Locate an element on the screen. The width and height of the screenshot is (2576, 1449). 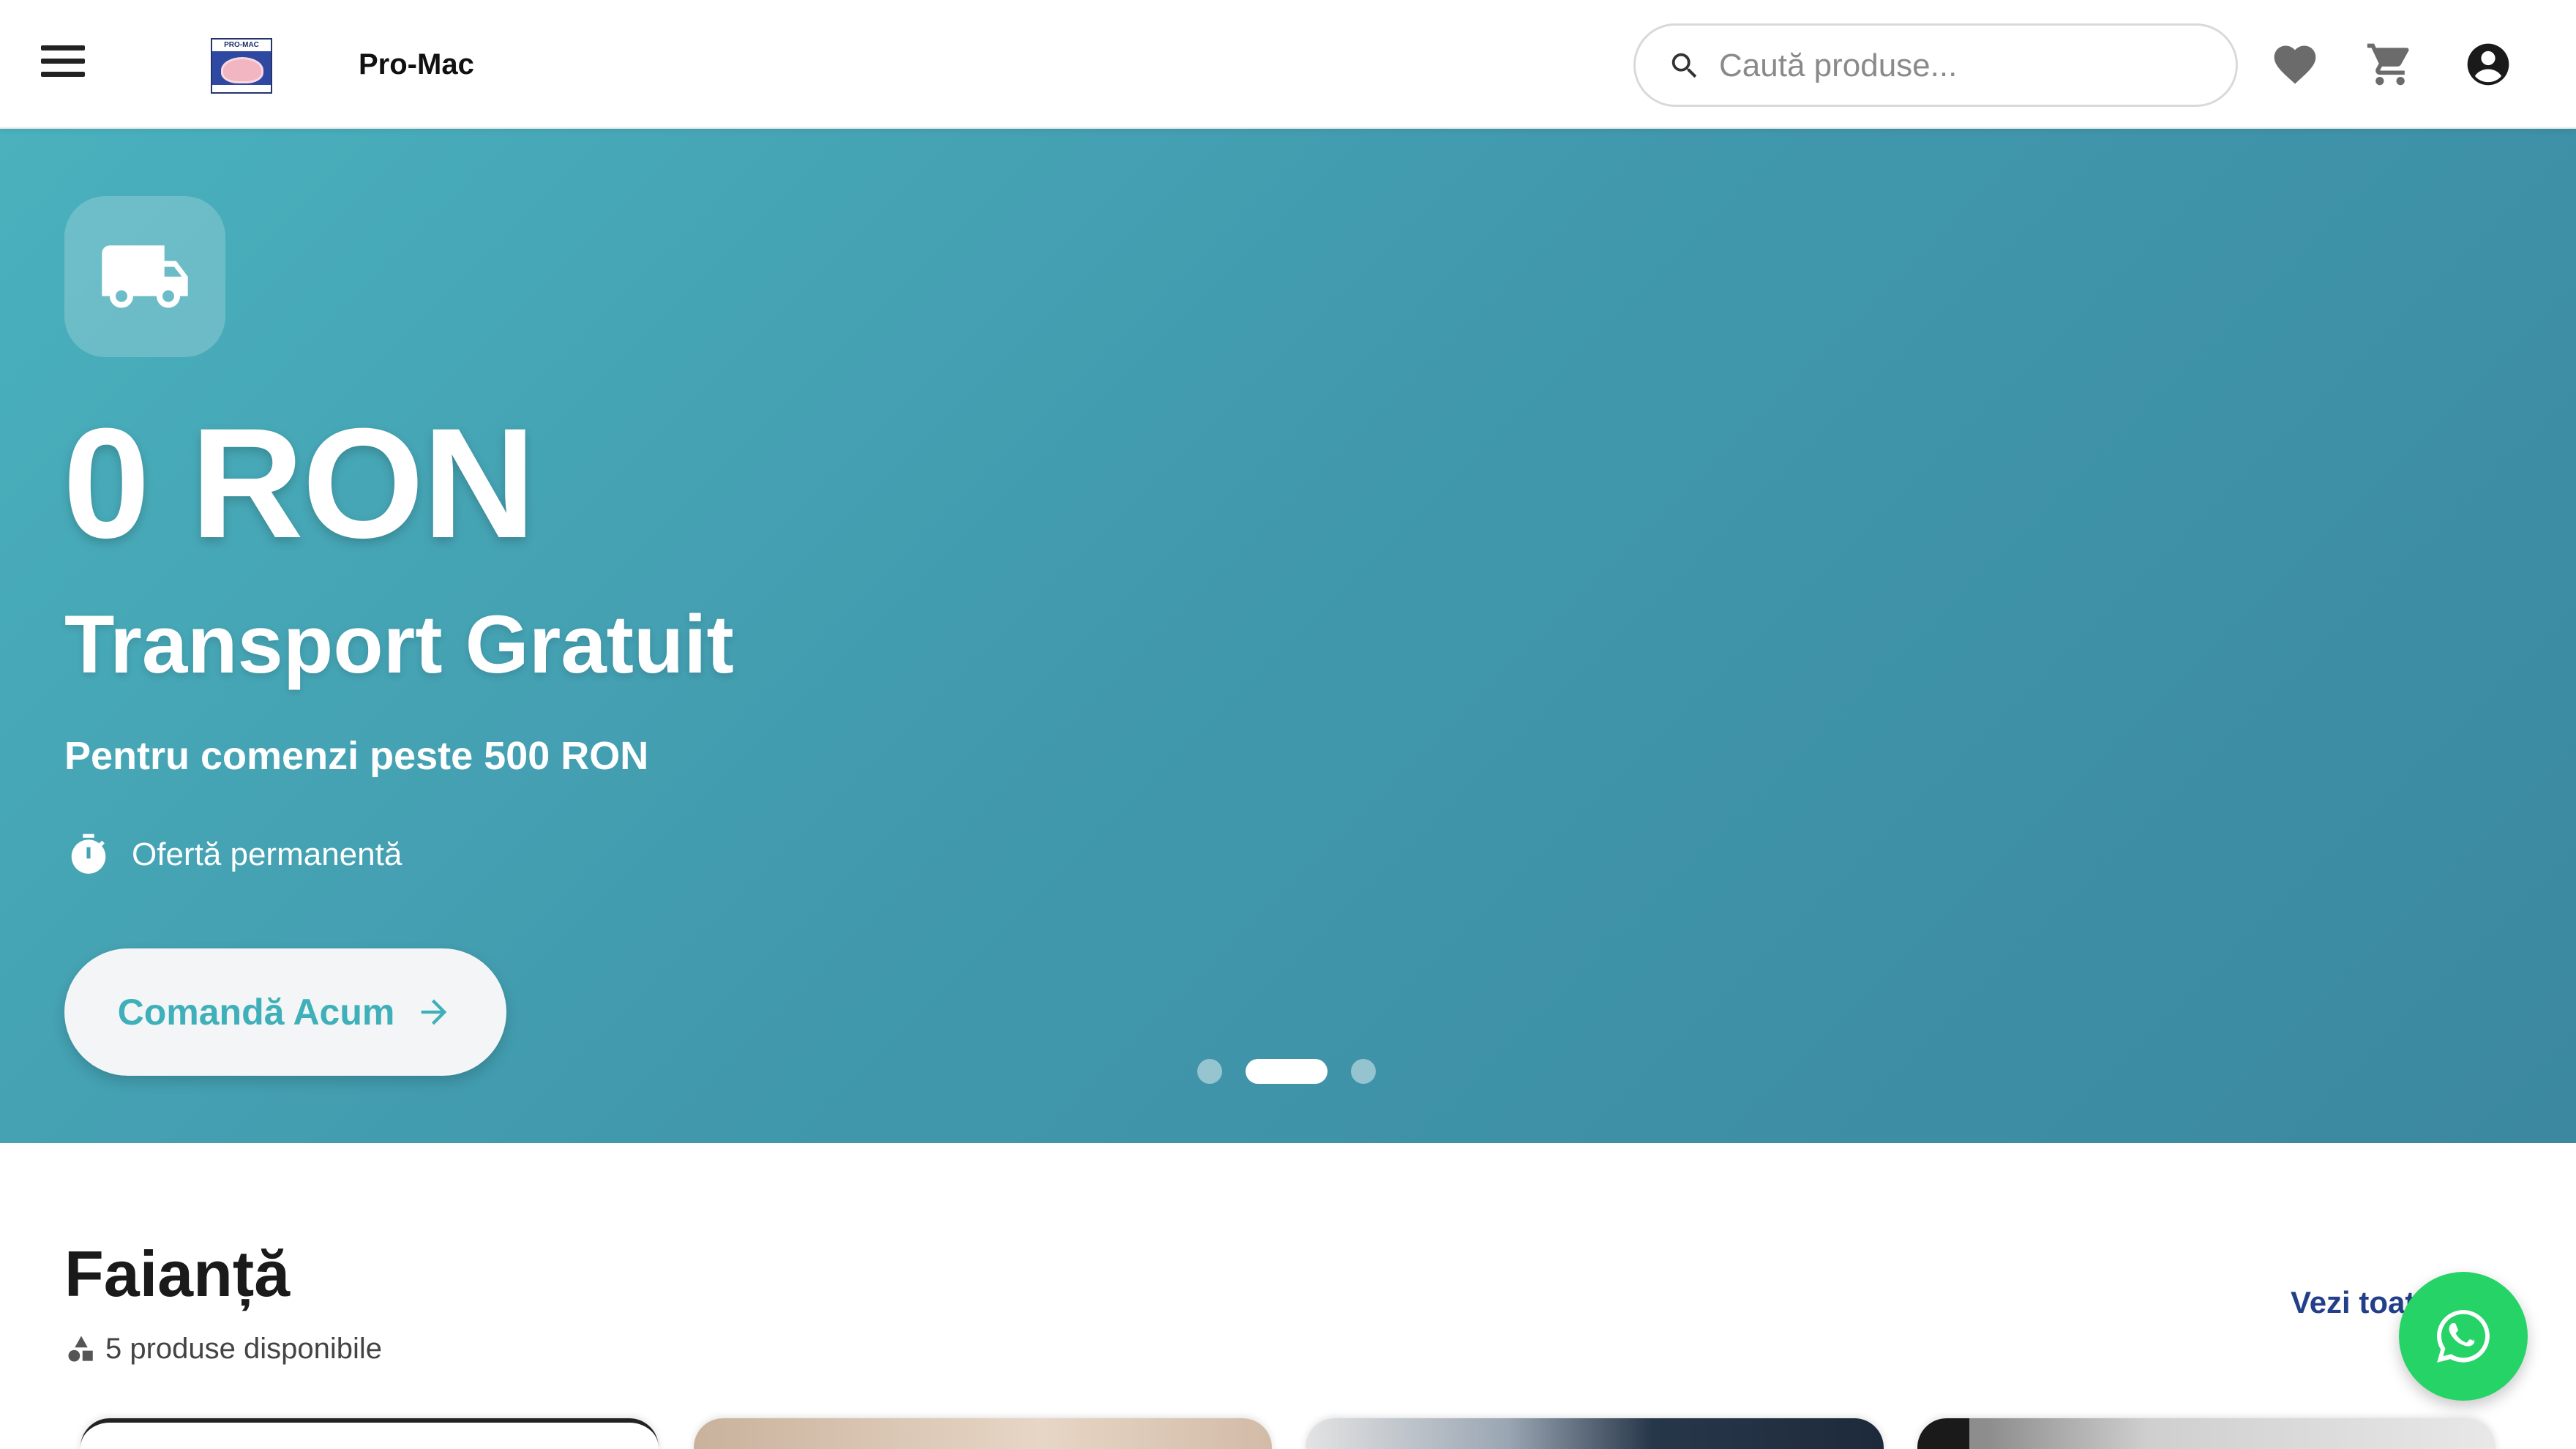
offer-tag: Ofertă permanentă is located at coordinates (234, 854).